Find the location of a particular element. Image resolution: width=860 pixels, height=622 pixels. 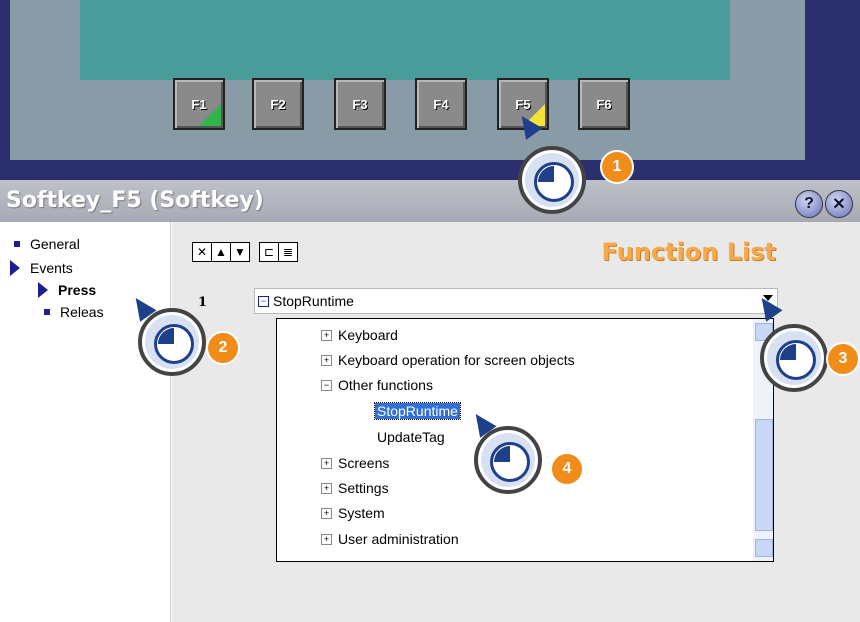

fkey-label: F4 is located at coordinates (441, 104).